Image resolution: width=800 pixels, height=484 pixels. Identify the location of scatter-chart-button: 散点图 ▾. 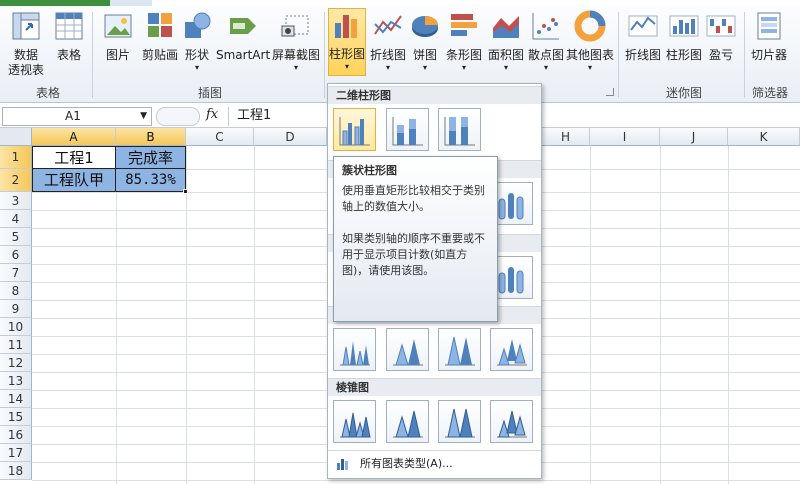
(546, 41).